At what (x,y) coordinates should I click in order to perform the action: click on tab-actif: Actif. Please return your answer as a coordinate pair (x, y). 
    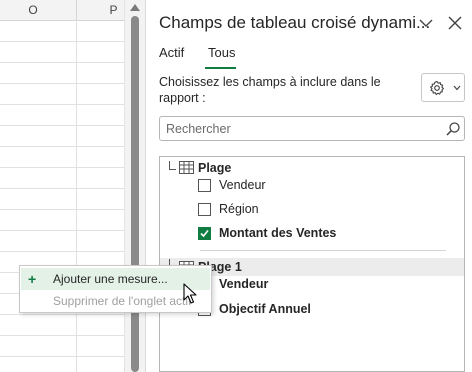
    Looking at the image, I should click on (171, 52).